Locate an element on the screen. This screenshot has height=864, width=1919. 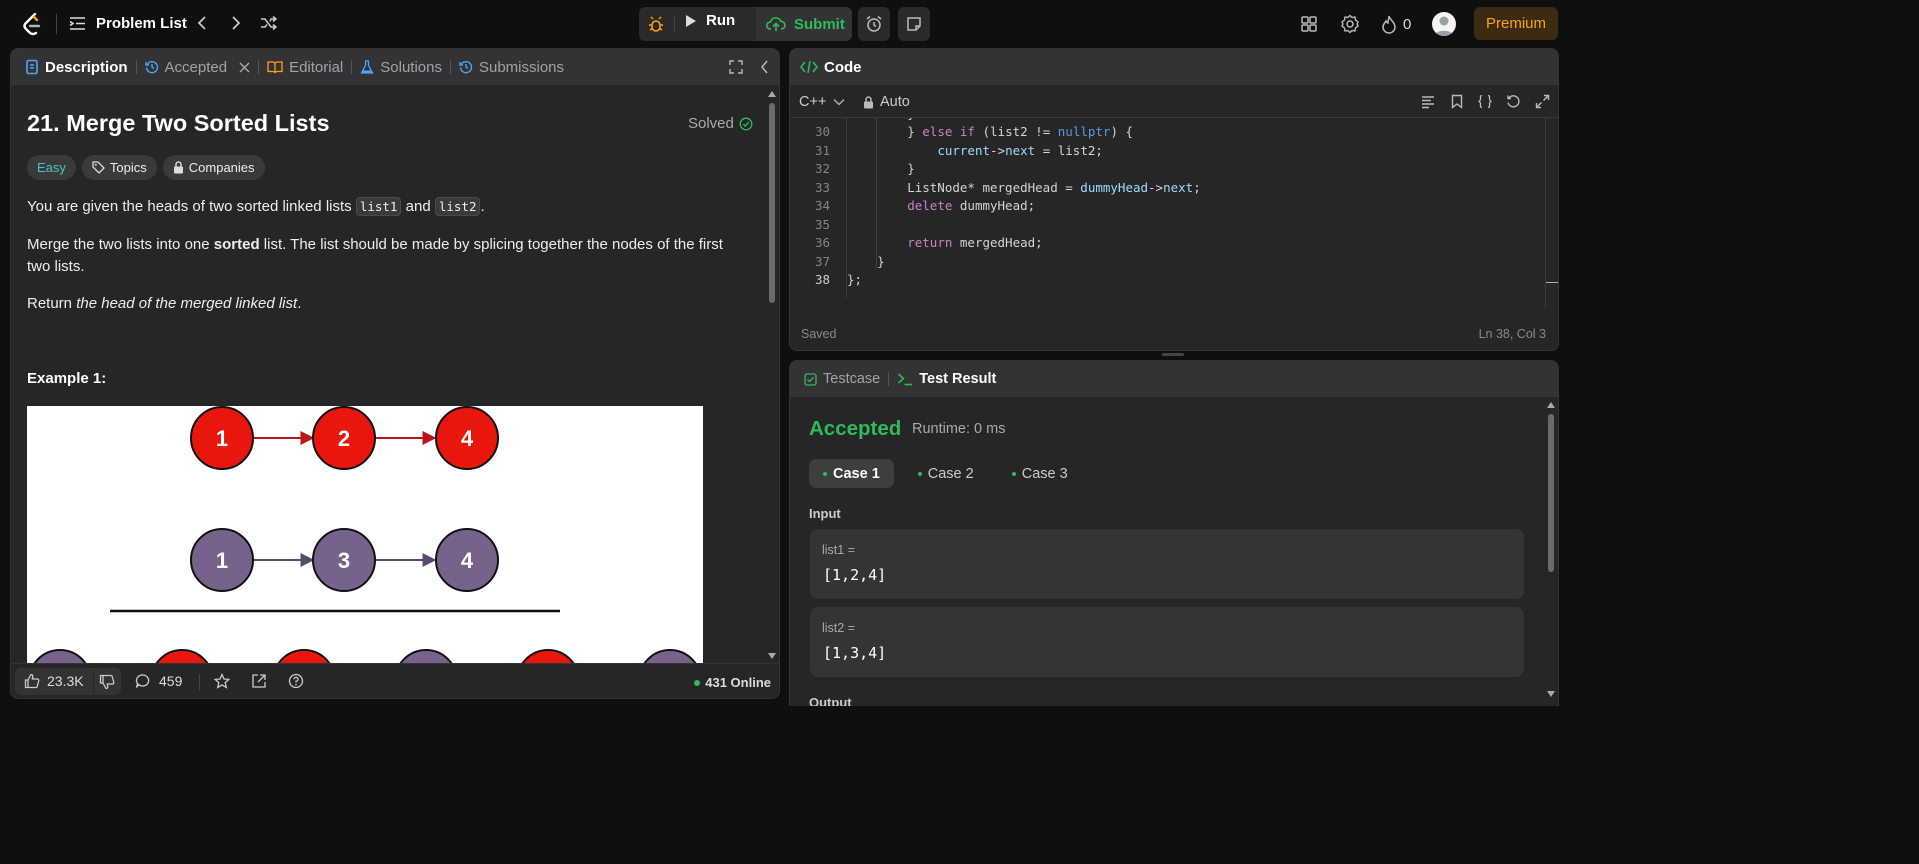
tab-accepted-label: Accepted is located at coordinates (196, 67).